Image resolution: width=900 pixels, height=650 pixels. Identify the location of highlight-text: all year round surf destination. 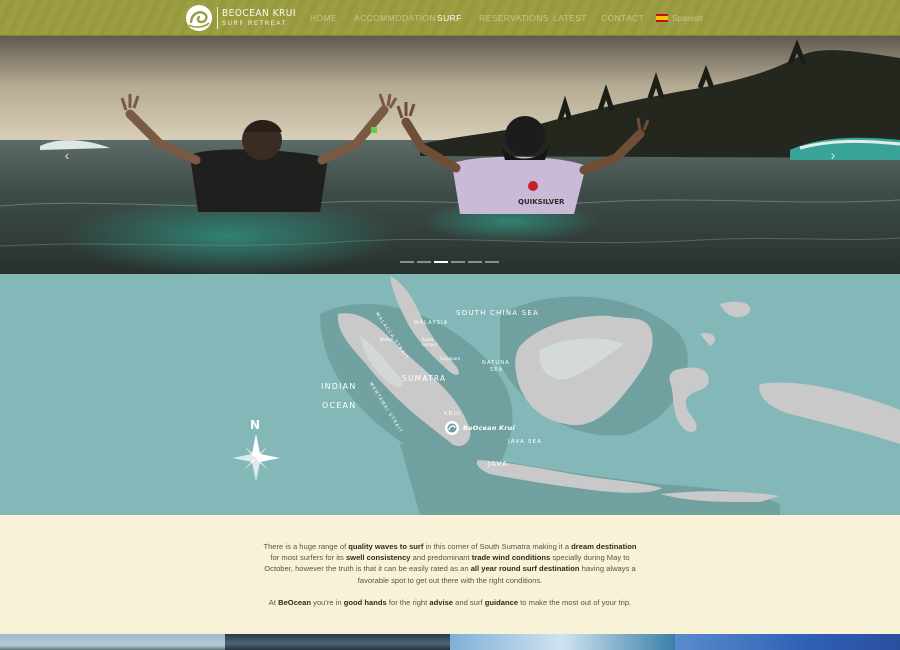
(525, 569).